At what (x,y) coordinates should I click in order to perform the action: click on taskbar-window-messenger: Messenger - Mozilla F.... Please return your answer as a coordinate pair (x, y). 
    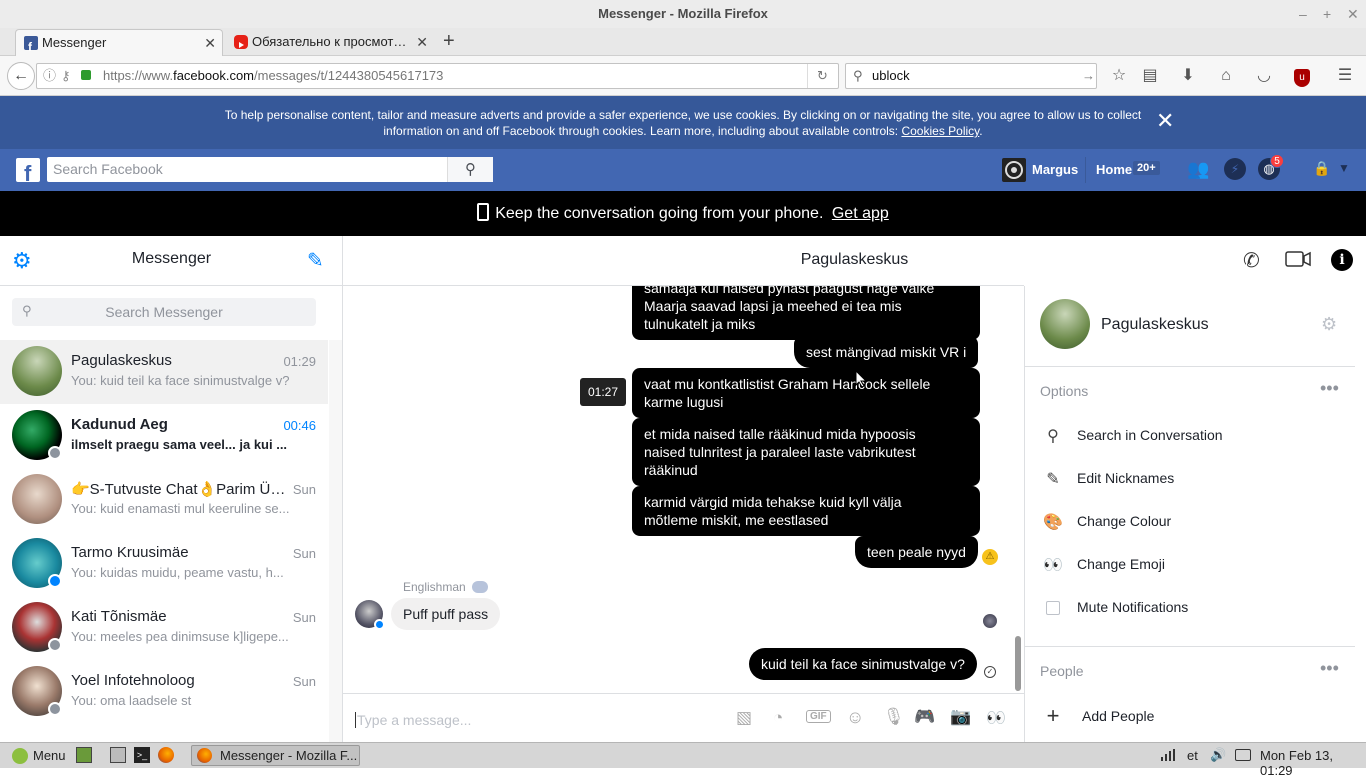
    Looking at the image, I should click on (275, 755).